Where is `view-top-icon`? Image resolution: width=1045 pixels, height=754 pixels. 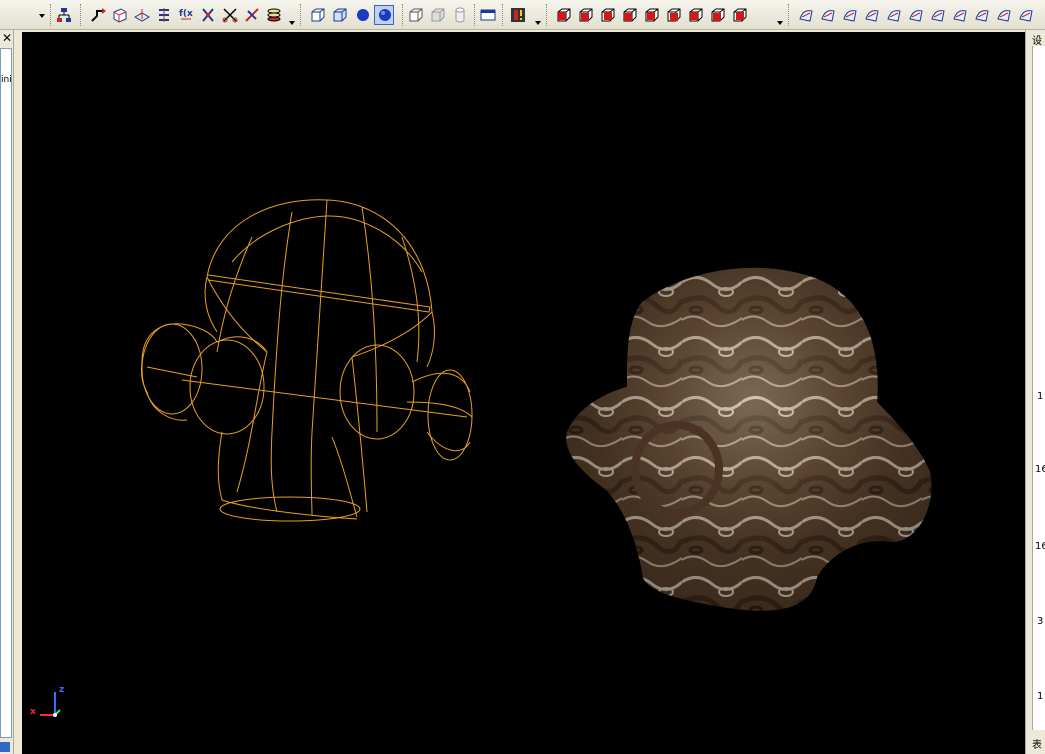
view-top-icon is located at coordinates (674, 15).